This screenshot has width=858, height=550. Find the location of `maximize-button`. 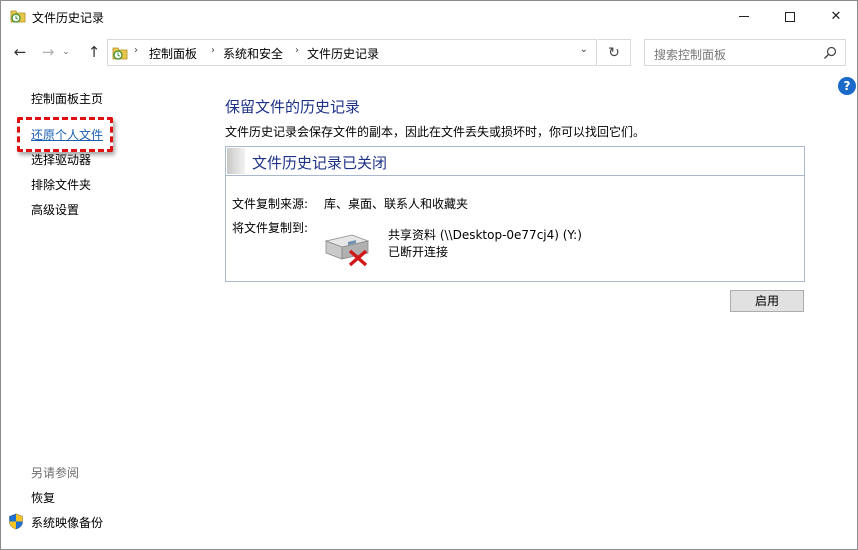

maximize-button is located at coordinates (790, 16).